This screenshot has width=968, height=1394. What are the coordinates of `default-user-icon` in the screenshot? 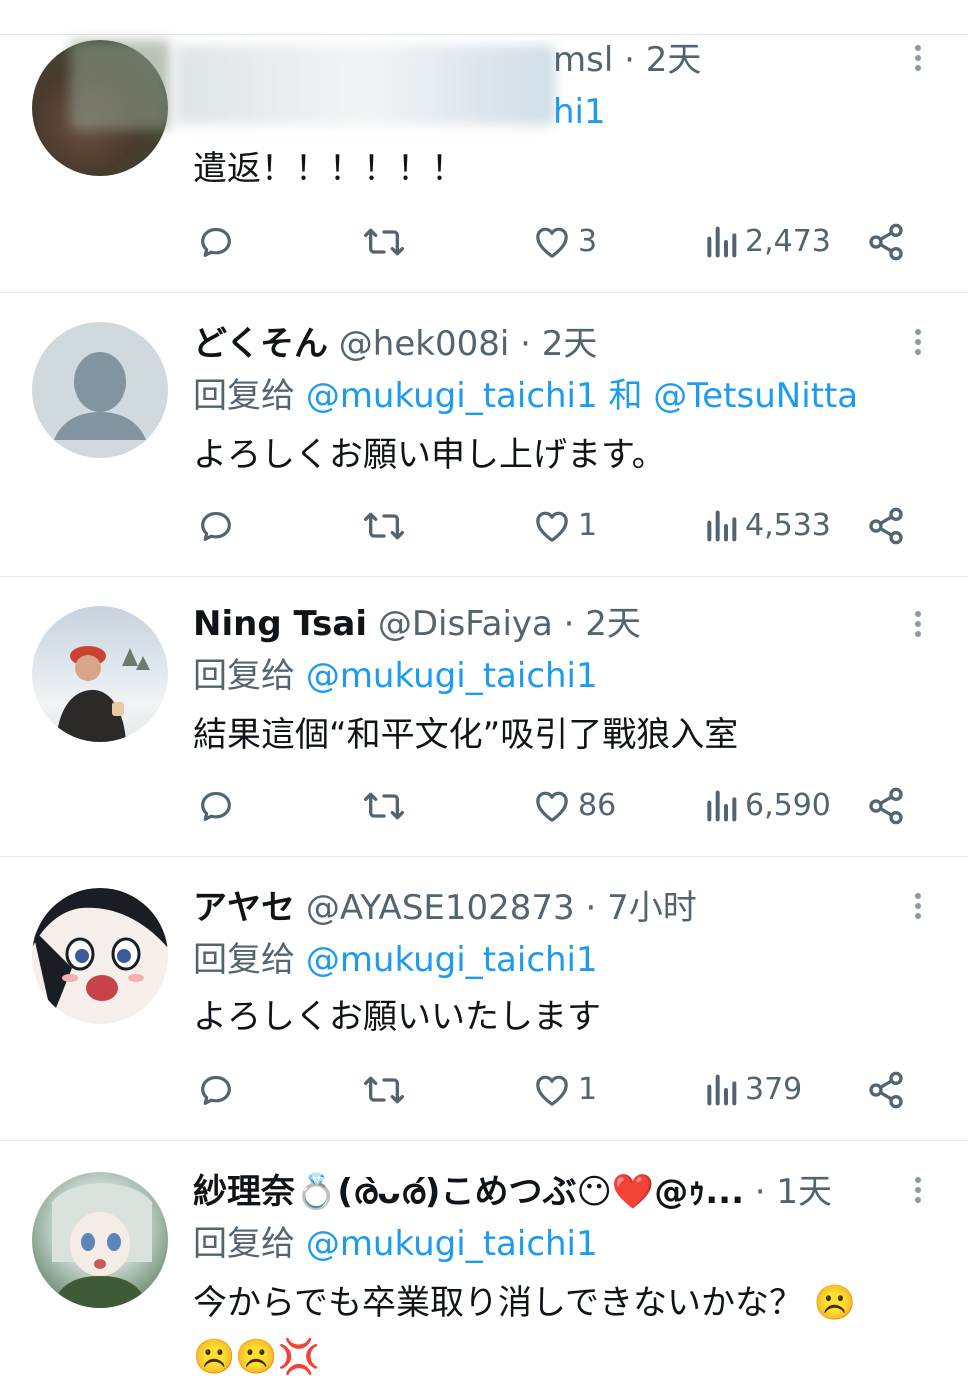 It's located at (100, 396).